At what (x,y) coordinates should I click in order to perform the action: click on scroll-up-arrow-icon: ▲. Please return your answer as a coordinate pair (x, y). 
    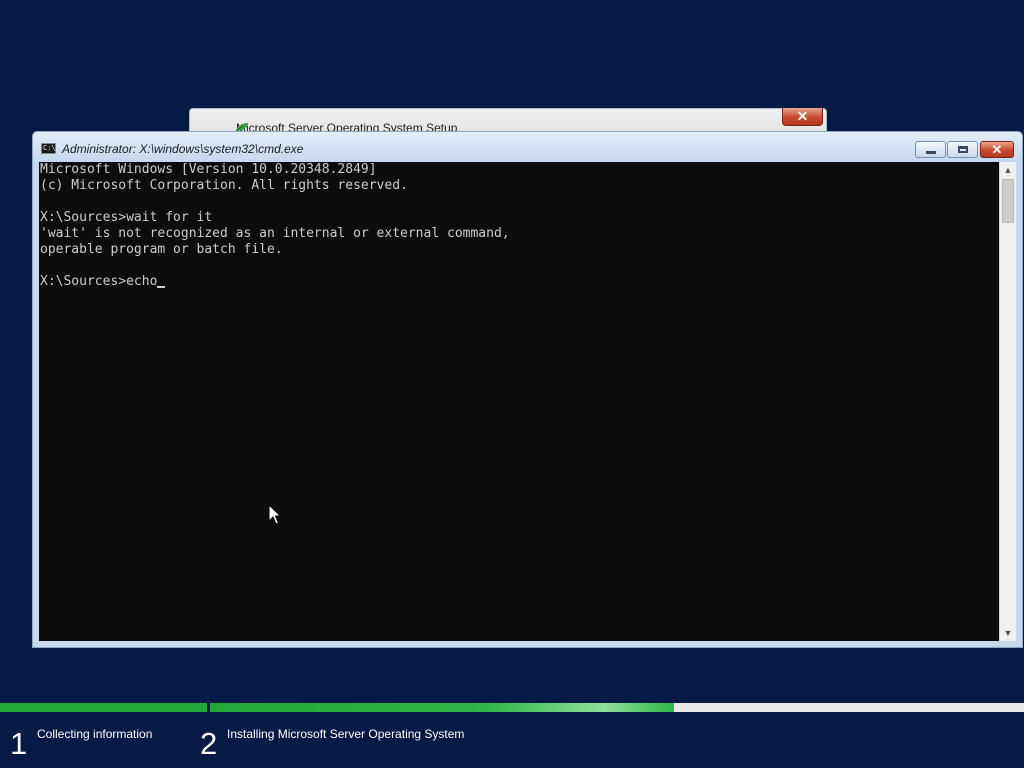
    Looking at the image, I should click on (1008, 170).